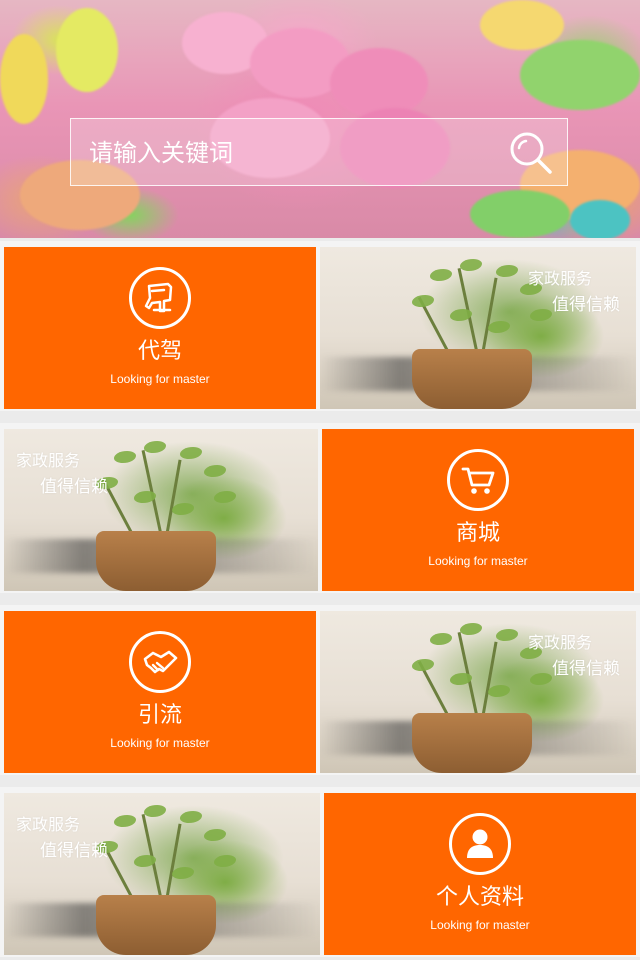 The width and height of the screenshot is (640, 960). I want to click on search-bar: 请输入关键词, so click(319, 152).